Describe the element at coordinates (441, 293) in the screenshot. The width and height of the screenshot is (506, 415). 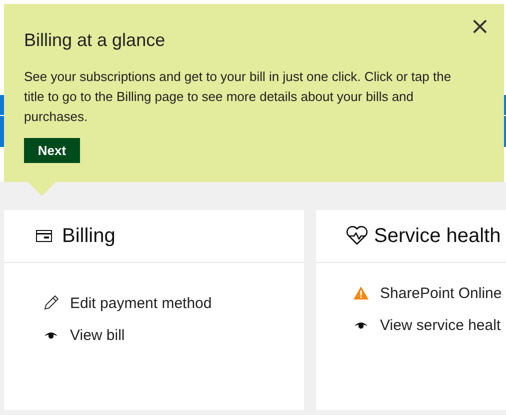
I see `action-link: SharePoint Online` at that location.